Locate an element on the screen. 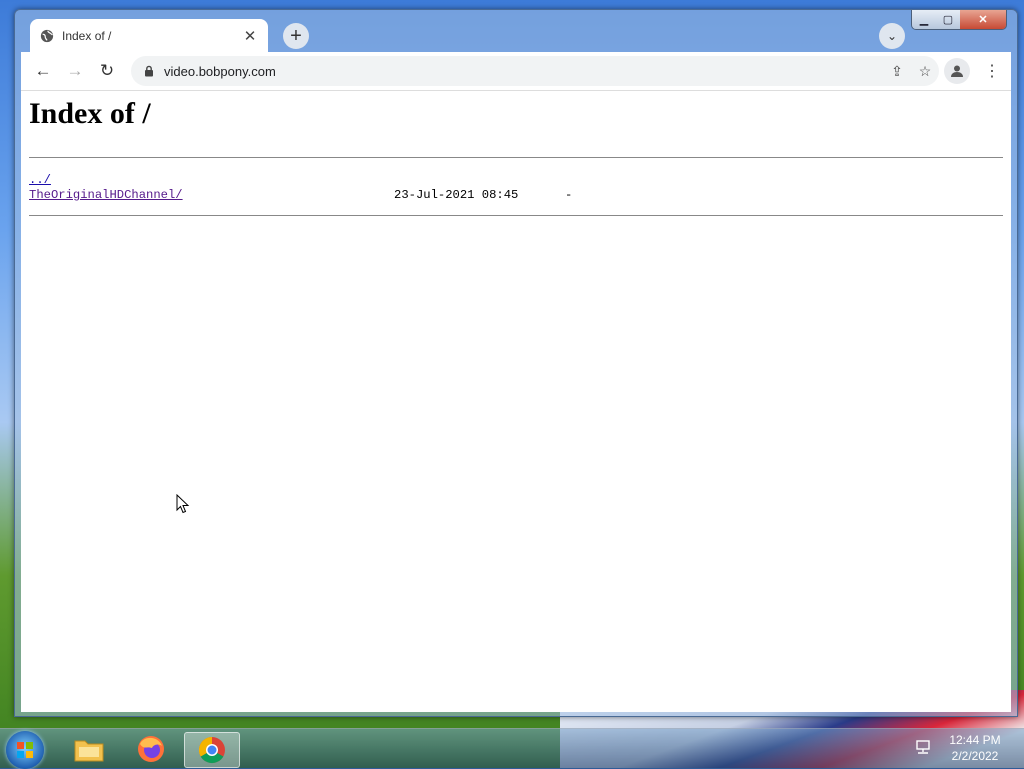  firefox-icon is located at coordinates (151, 749).